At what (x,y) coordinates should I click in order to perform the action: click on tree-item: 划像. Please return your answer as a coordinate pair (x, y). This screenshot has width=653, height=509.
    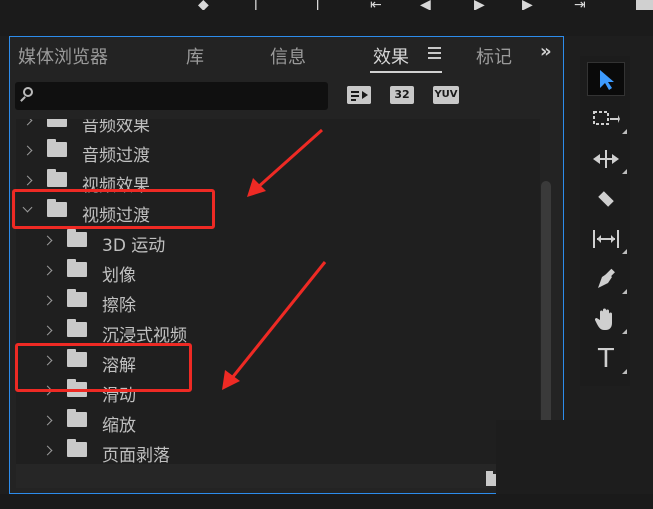
    Looking at the image, I should click on (278, 274).